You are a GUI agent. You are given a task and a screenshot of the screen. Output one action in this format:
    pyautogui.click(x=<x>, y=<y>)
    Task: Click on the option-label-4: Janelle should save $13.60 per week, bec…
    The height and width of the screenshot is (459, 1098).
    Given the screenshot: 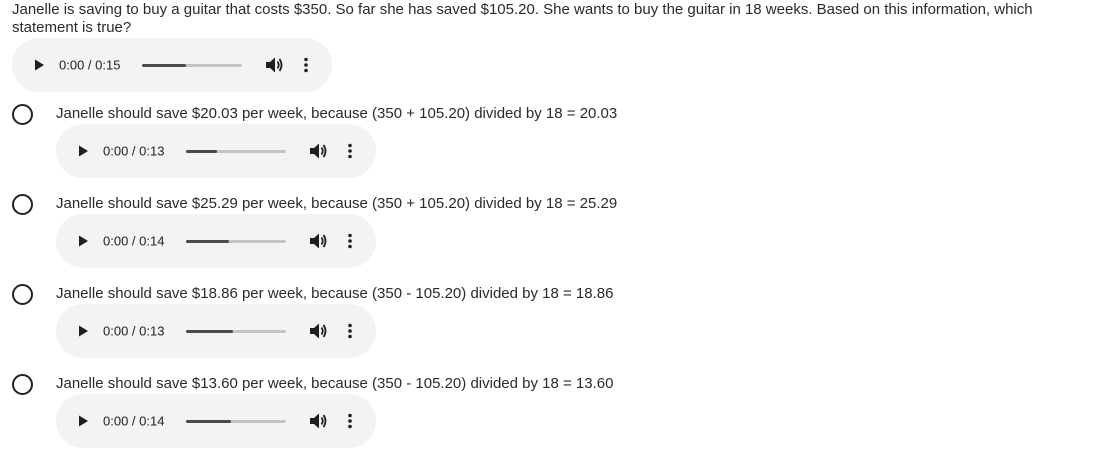 What is the action you would take?
    pyautogui.click(x=335, y=383)
    